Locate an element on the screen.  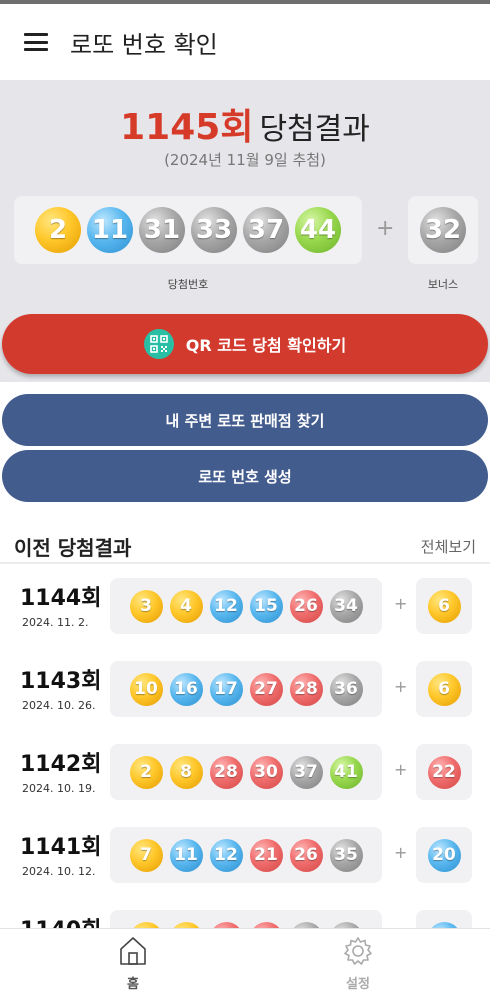
row-bonus-box: 20 is located at coordinates (444, 855).